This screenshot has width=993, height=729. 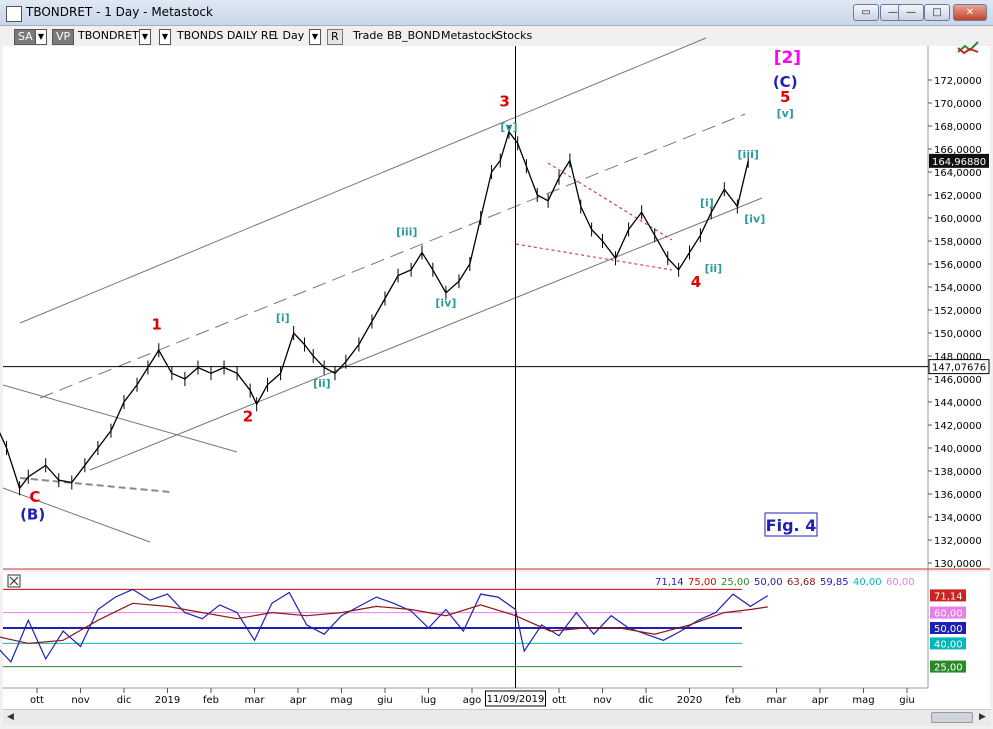 What do you see at coordinates (428, 700) in the screenshot?
I see `date-tick-label: lug` at bounding box center [428, 700].